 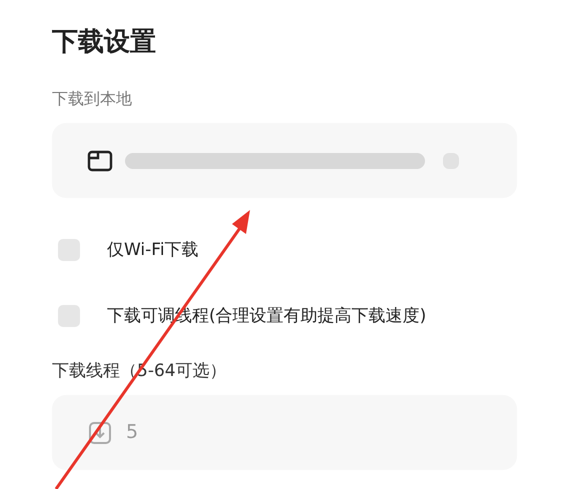 I want to click on page-title: 下载设置, so click(x=104, y=42).